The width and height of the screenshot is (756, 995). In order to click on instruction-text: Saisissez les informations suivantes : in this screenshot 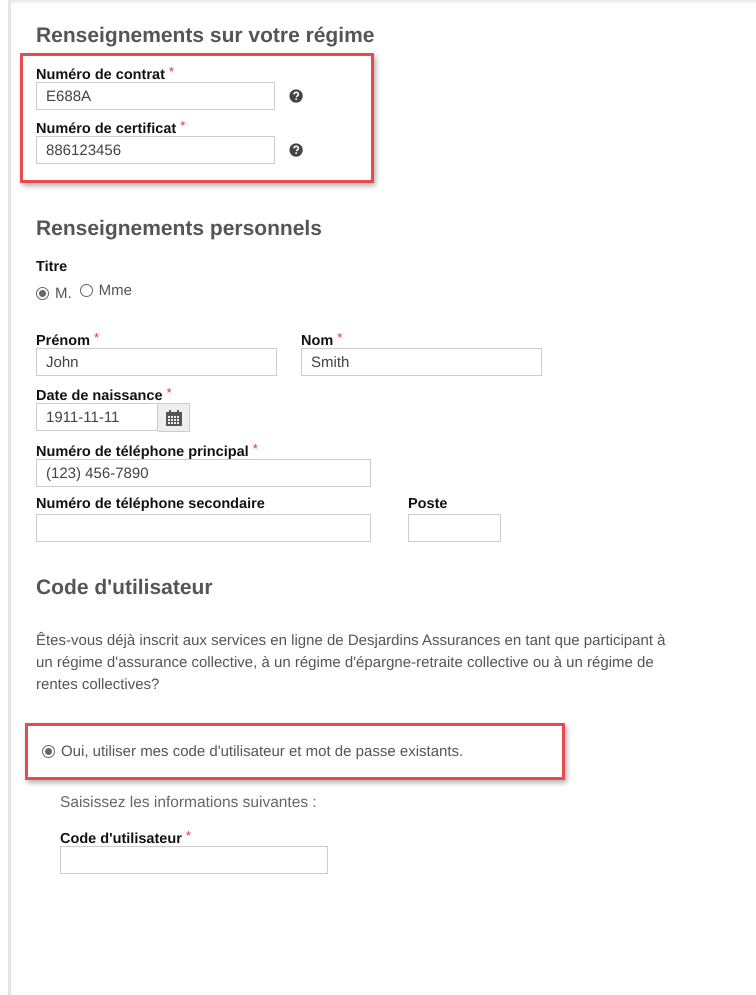, I will do `click(189, 803)`.